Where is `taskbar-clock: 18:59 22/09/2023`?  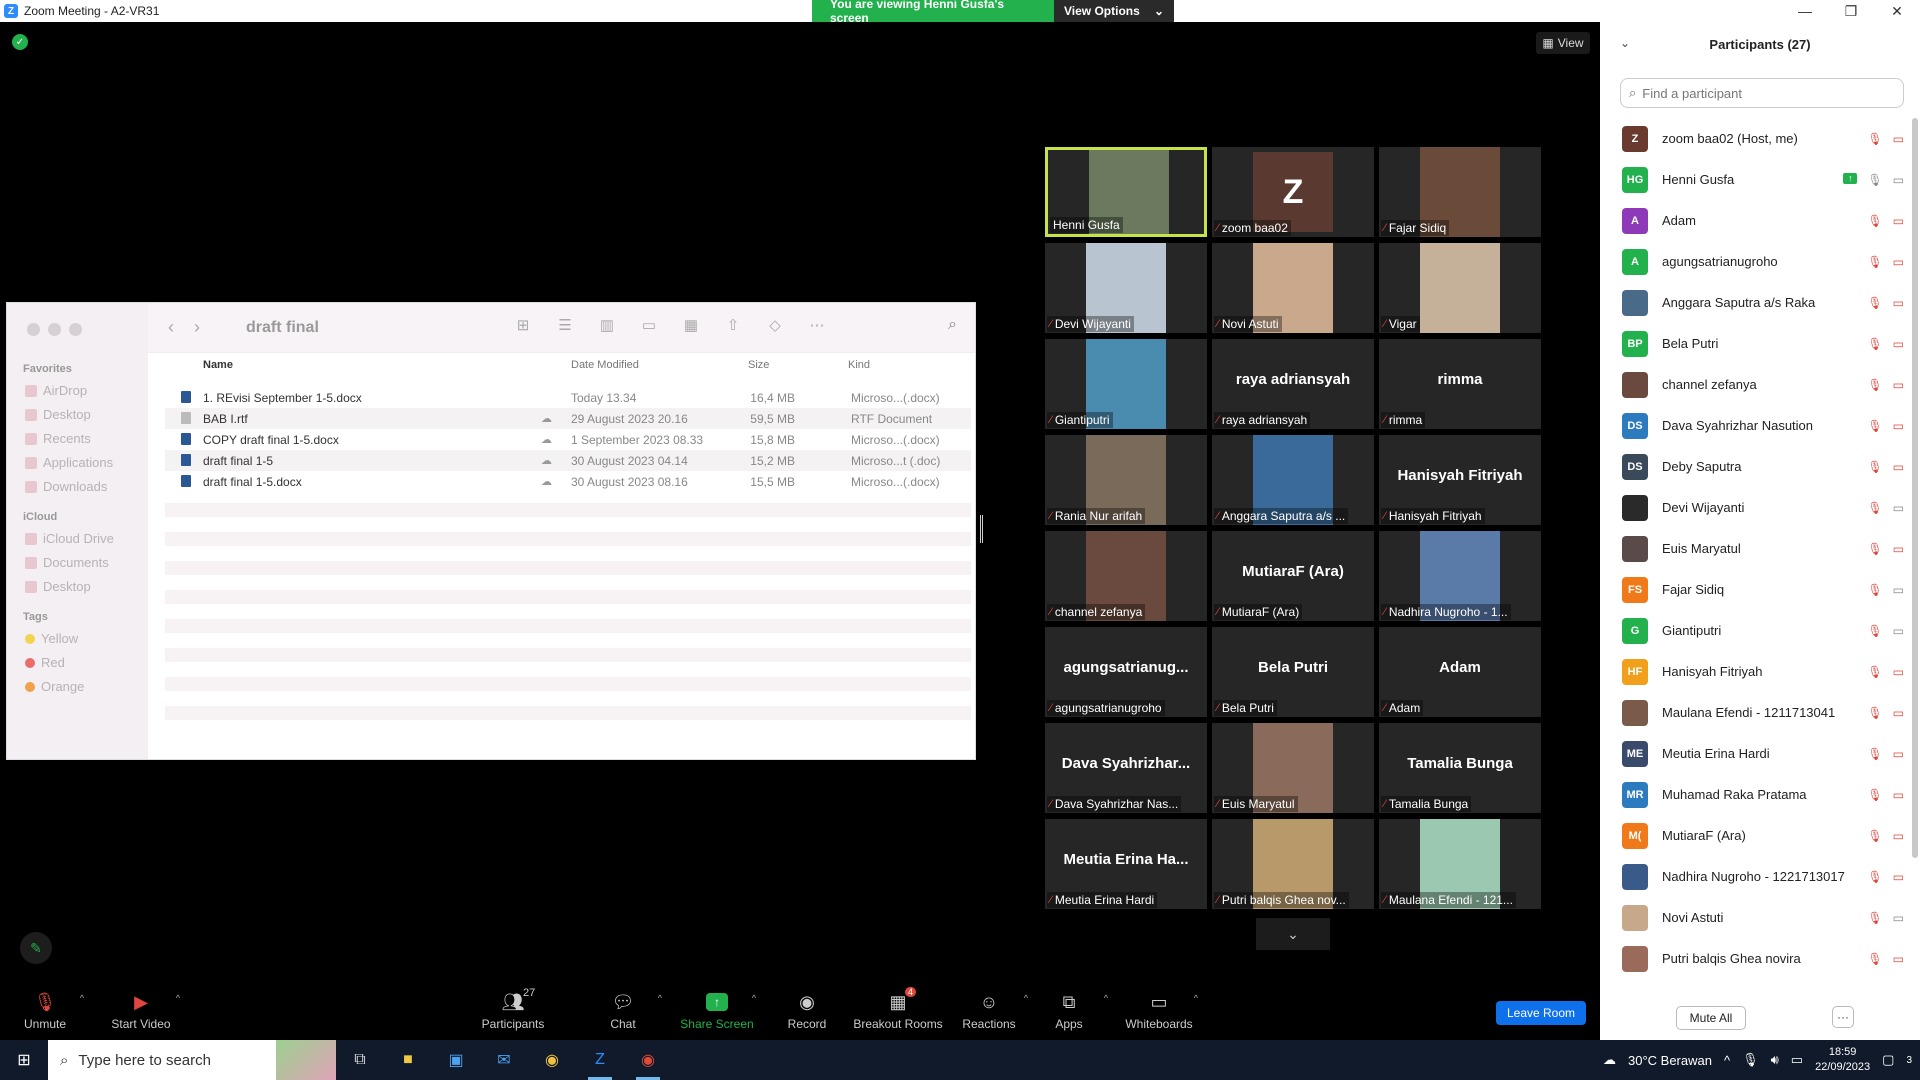
taskbar-clock: 18:59 22/09/2023 is located at coordinates (1842, 1060).